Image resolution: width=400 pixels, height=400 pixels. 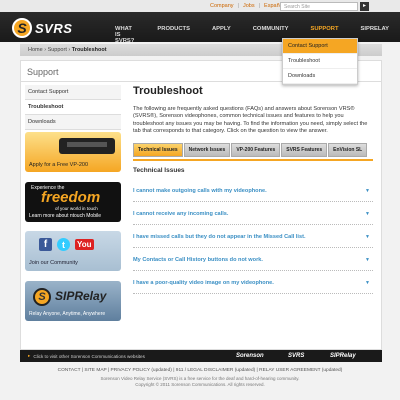 I want to click on search-button: ▸, so click(x=364, y=6).